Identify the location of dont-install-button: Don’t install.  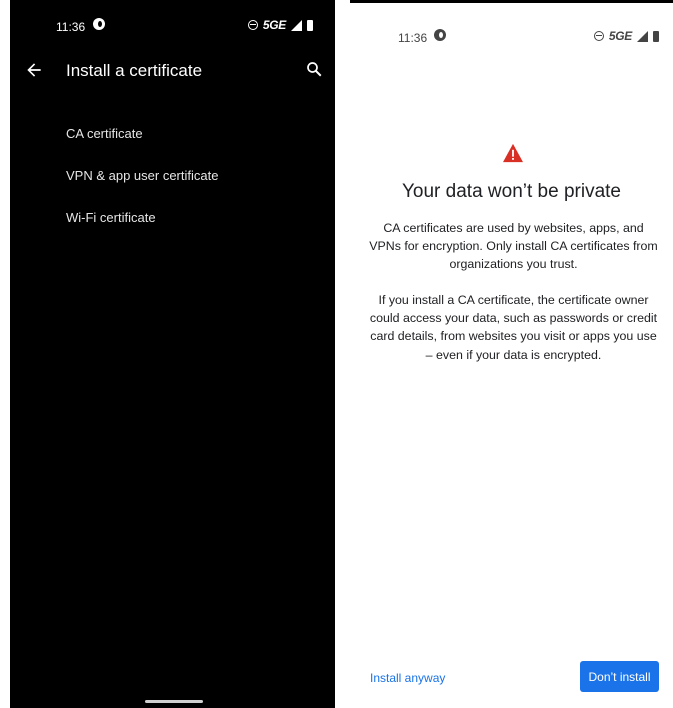
(619, 676).